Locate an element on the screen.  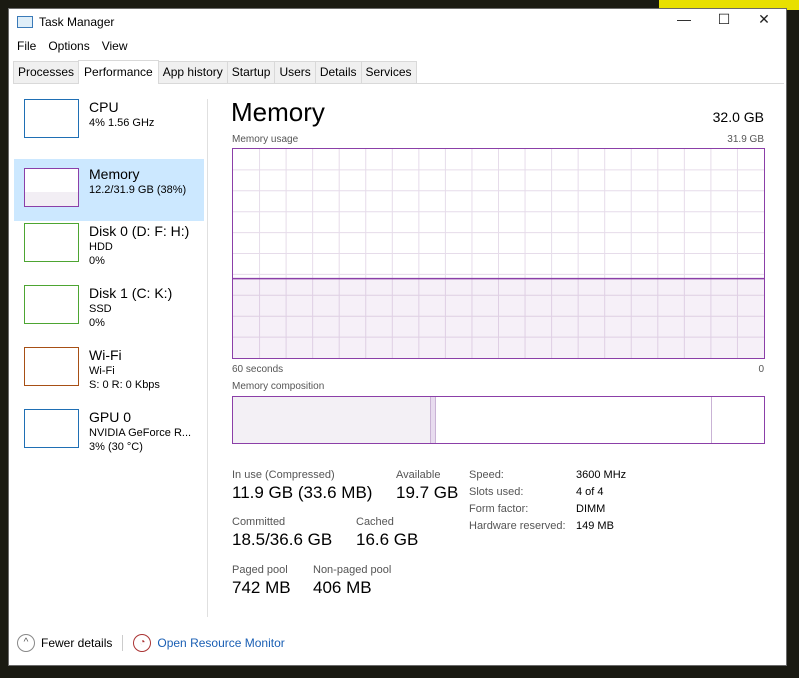
stat-committed: Committed 18.5/36.6 GB is located at coordinates (282, 532).